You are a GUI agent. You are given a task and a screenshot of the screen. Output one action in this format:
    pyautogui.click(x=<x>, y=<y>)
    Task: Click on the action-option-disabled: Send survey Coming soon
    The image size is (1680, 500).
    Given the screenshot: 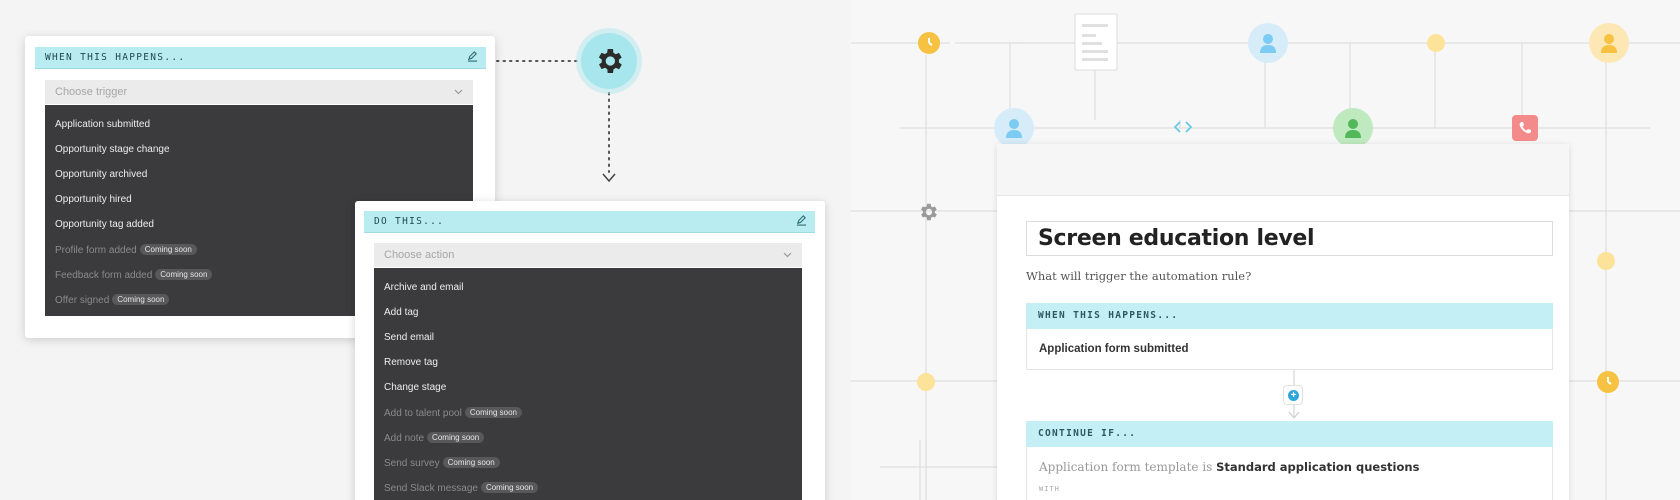 What is the action you would take?
    pyautogui.click(x=442, y=463)
    